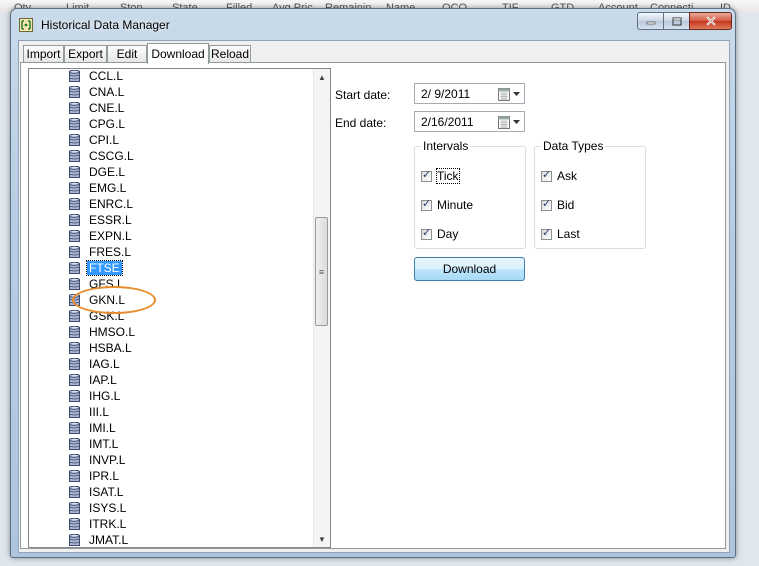 This screenshot has height=566, width=759. What do you see at coordinates (98, 460) in the screenshot?
I see `tree-item: INVP.L` at bounding box center [98, 460].